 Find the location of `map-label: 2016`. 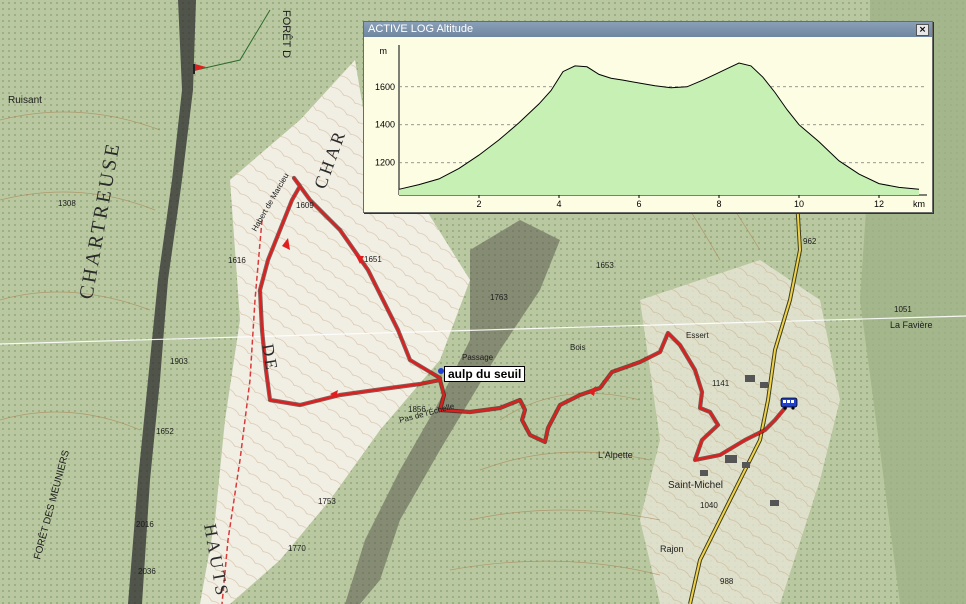

map-label: 2016 is located at coordinates (145, 524).